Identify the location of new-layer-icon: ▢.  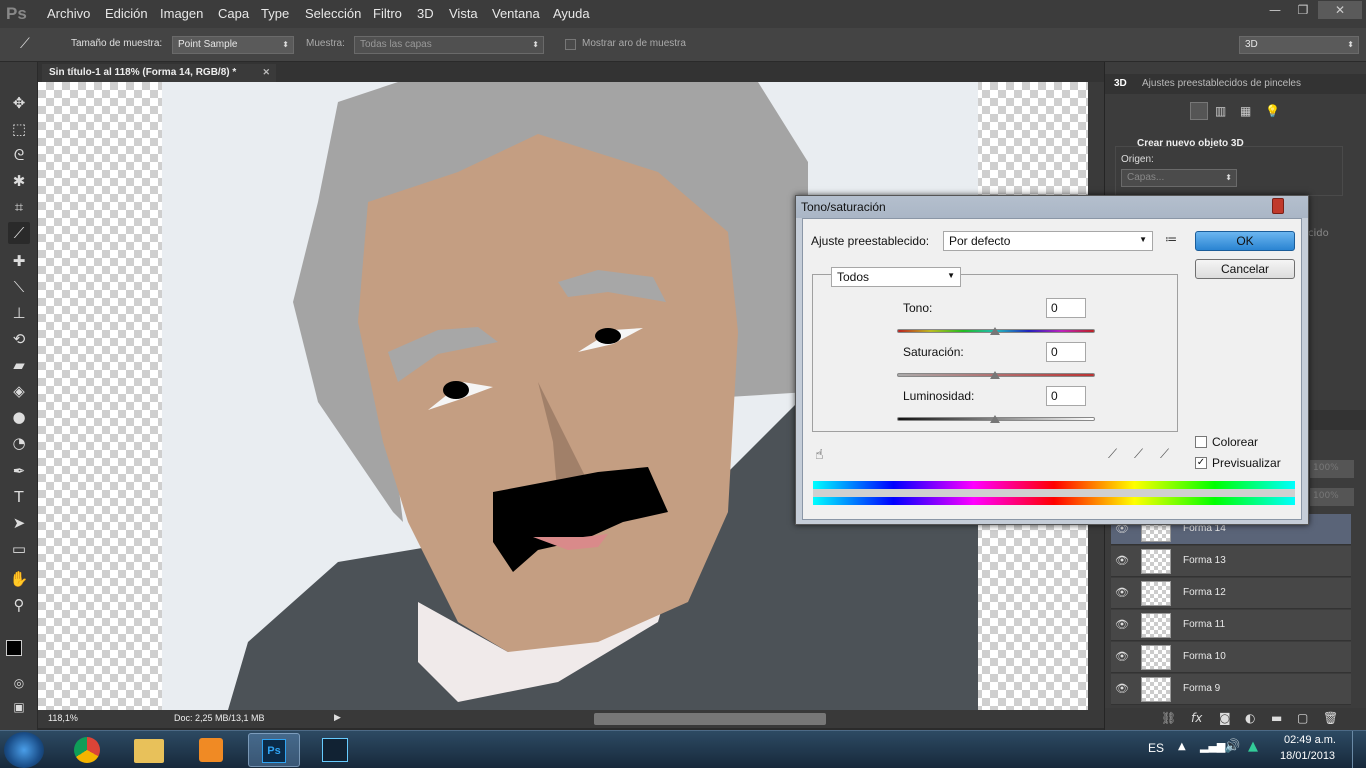
(1302, 718).